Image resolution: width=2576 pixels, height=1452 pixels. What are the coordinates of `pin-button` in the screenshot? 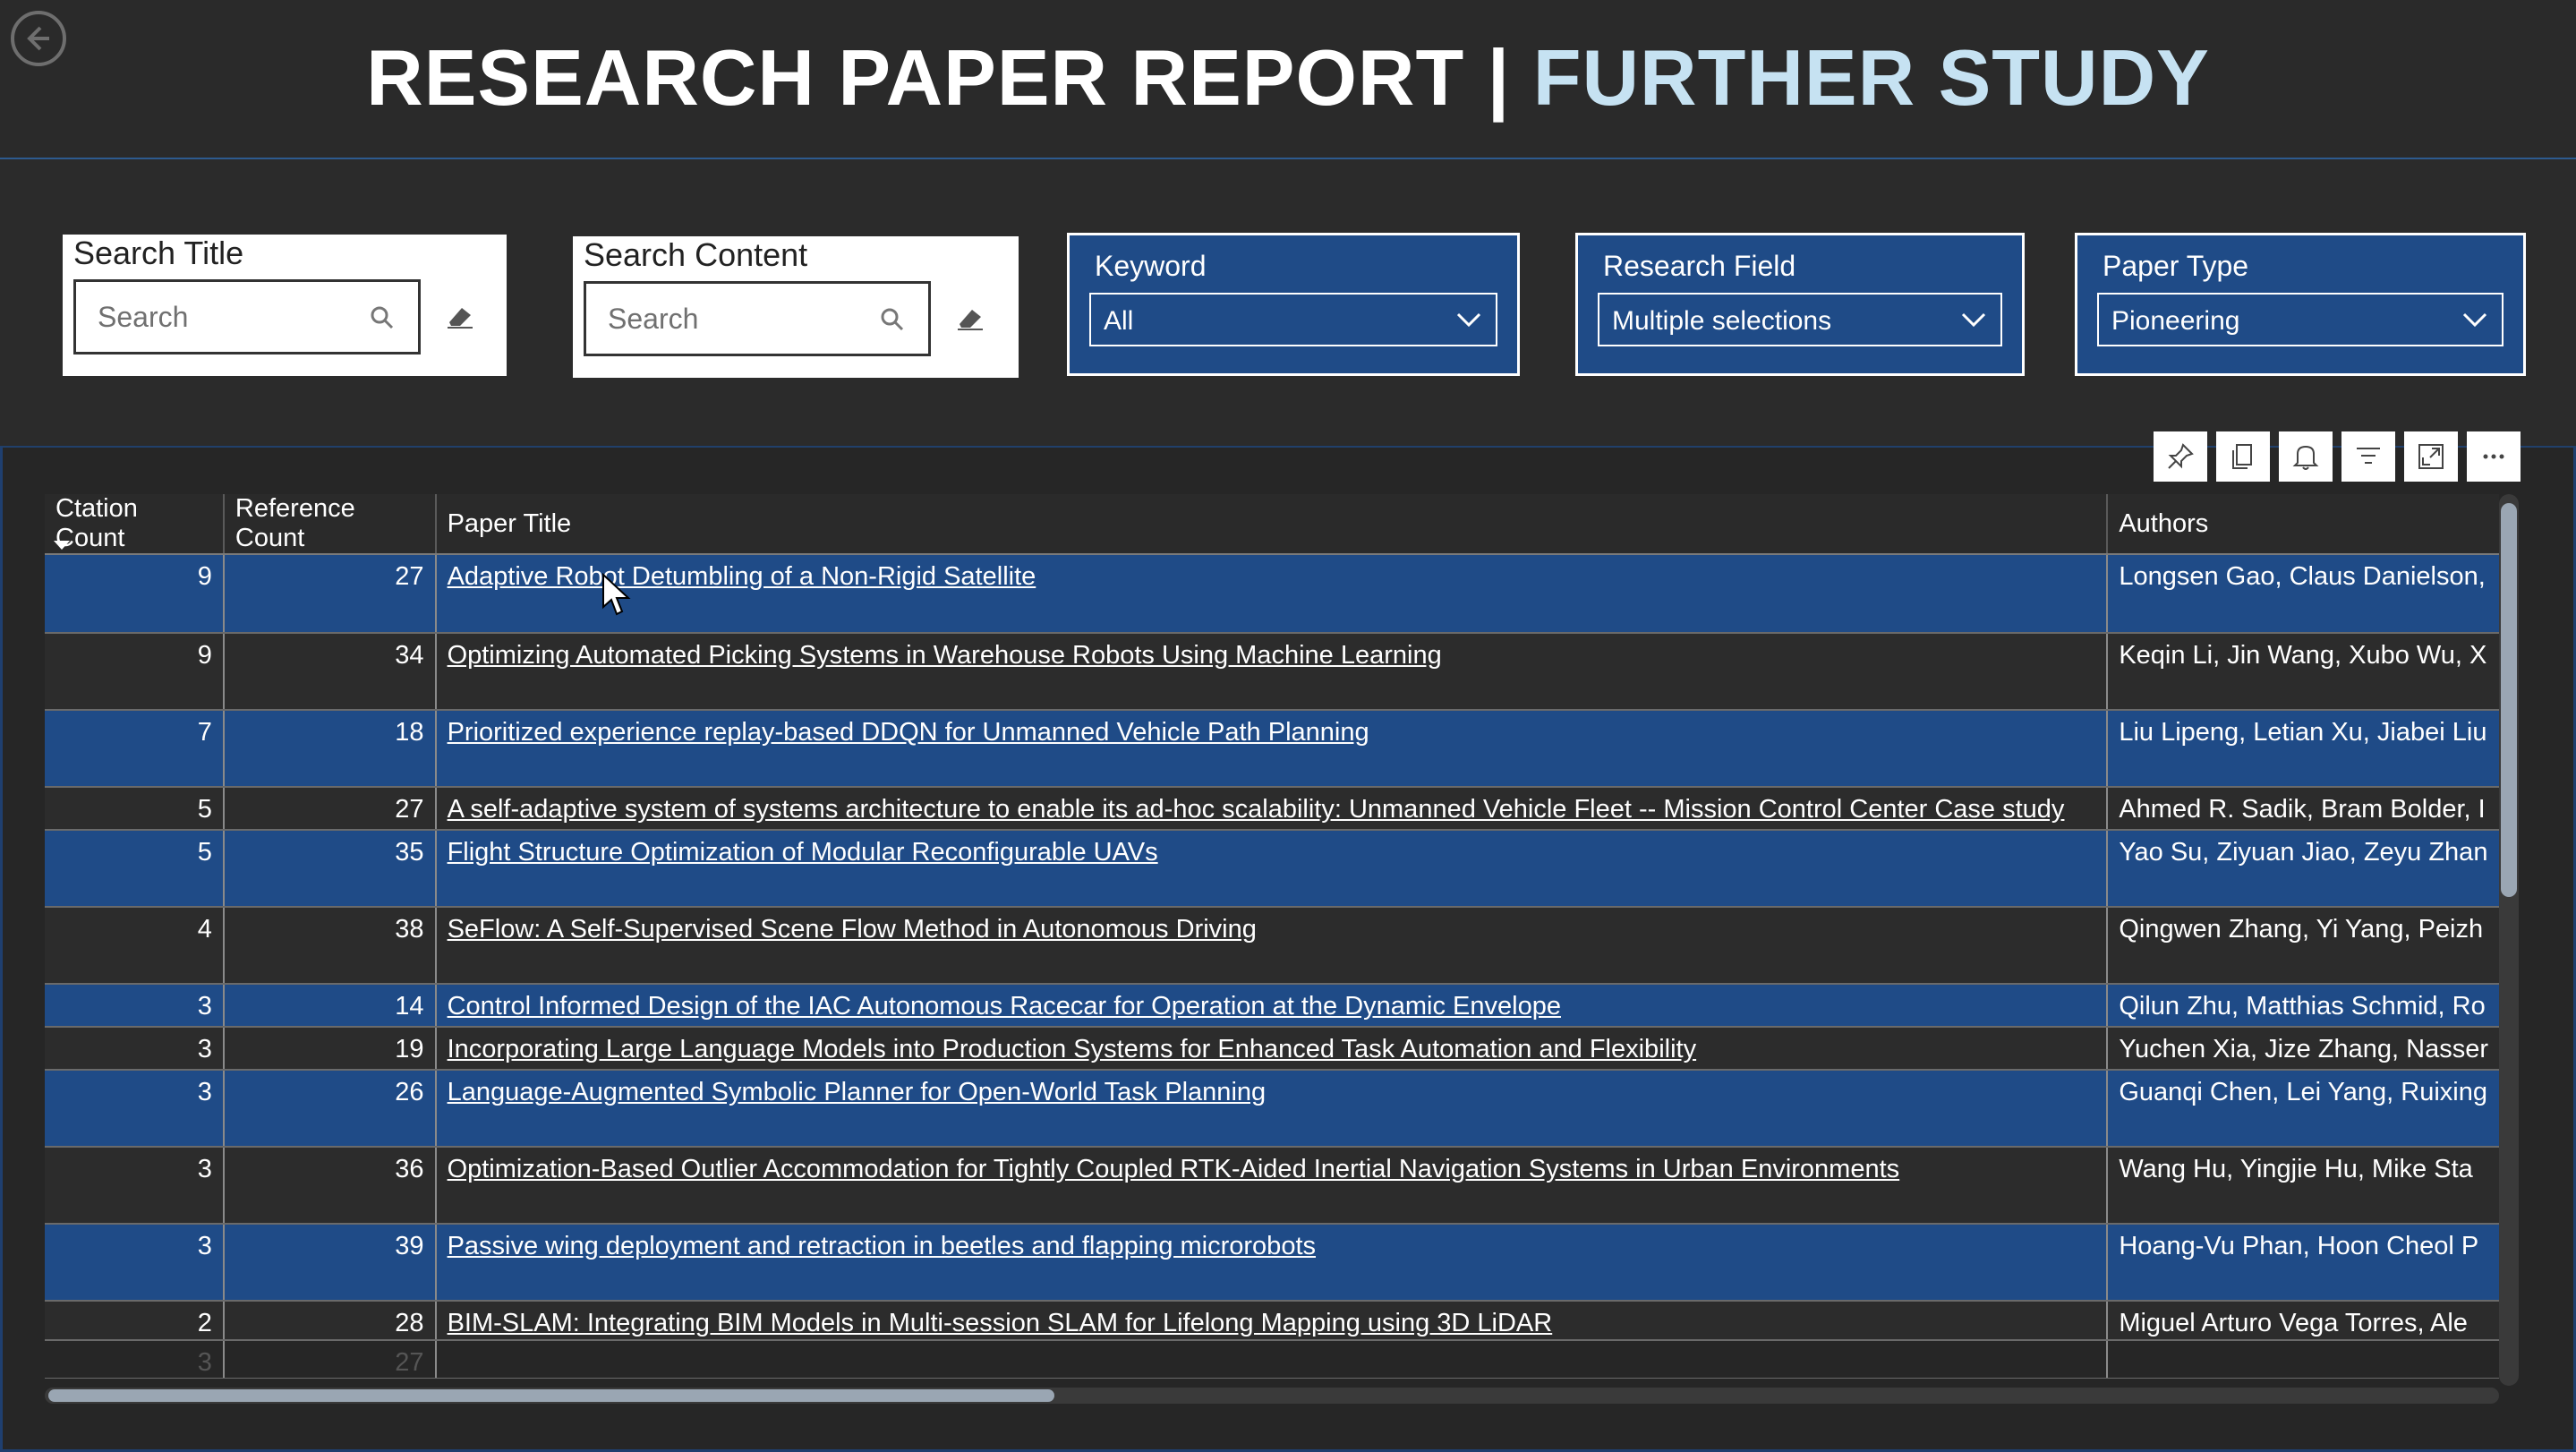 It's located at (2180, 456).